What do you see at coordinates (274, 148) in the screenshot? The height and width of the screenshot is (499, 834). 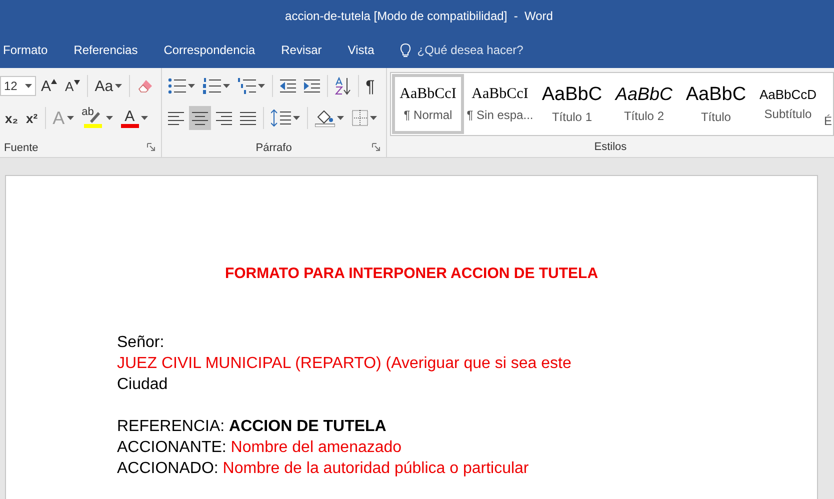 I see `group-label: Párrafo` at bounding box center [274, 148].